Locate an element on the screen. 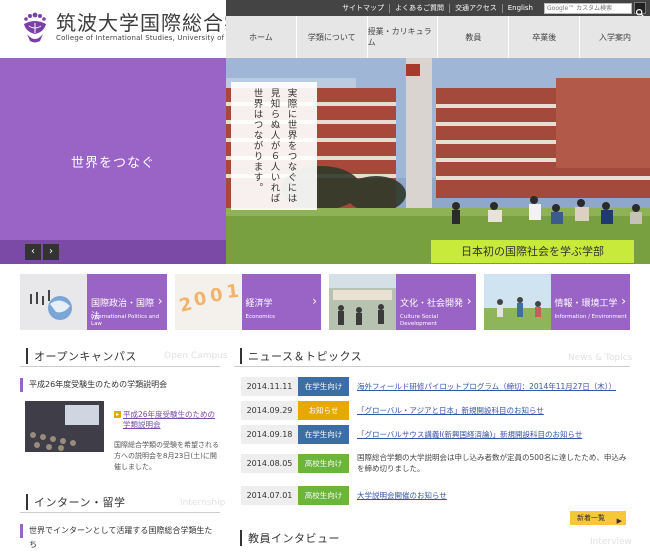 The image size is (650, 552). hero-quote-line-2: 見知らぬ人が６人いれば is located at coordinates (274, 146).